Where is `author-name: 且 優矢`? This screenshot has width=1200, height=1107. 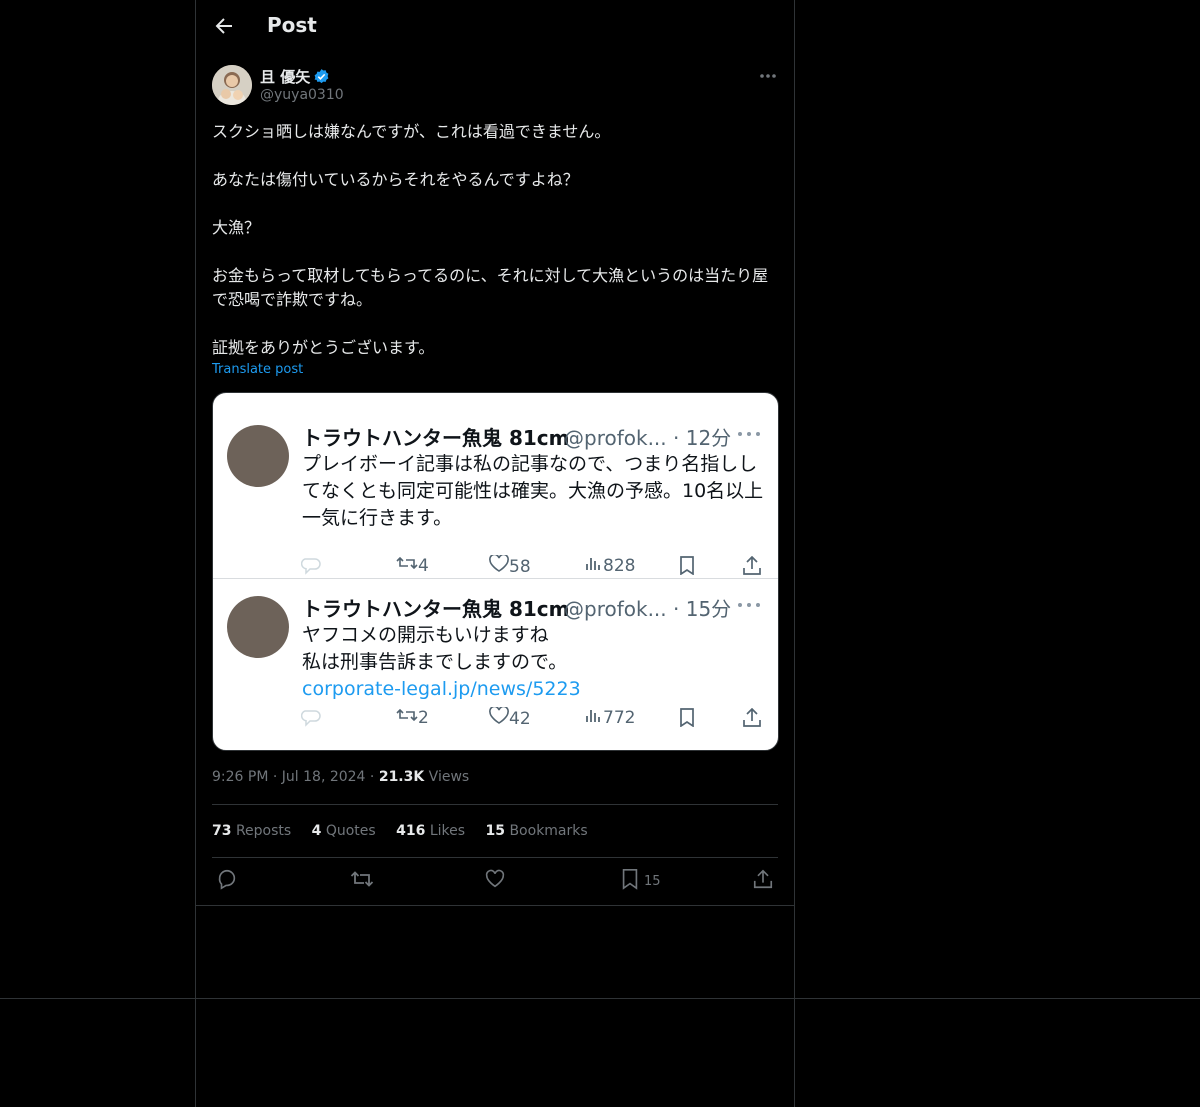 author-name: 且 優矢 is located at coordinates (295, 76).